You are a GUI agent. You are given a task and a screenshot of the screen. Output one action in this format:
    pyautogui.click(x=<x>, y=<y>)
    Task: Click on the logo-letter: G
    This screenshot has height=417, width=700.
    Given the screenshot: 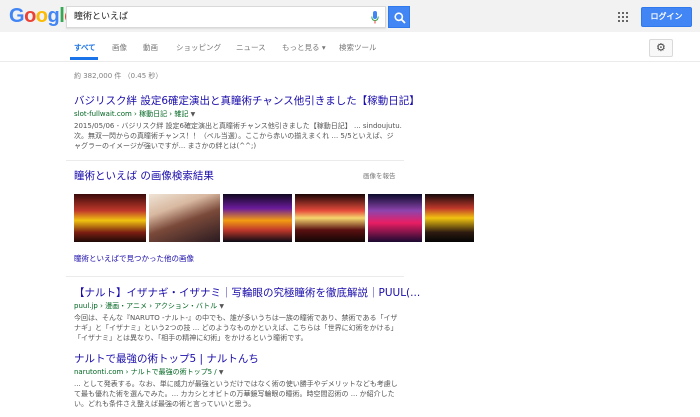 What is the action you would take?
    pyautogui.click(x=17, y=16)
    